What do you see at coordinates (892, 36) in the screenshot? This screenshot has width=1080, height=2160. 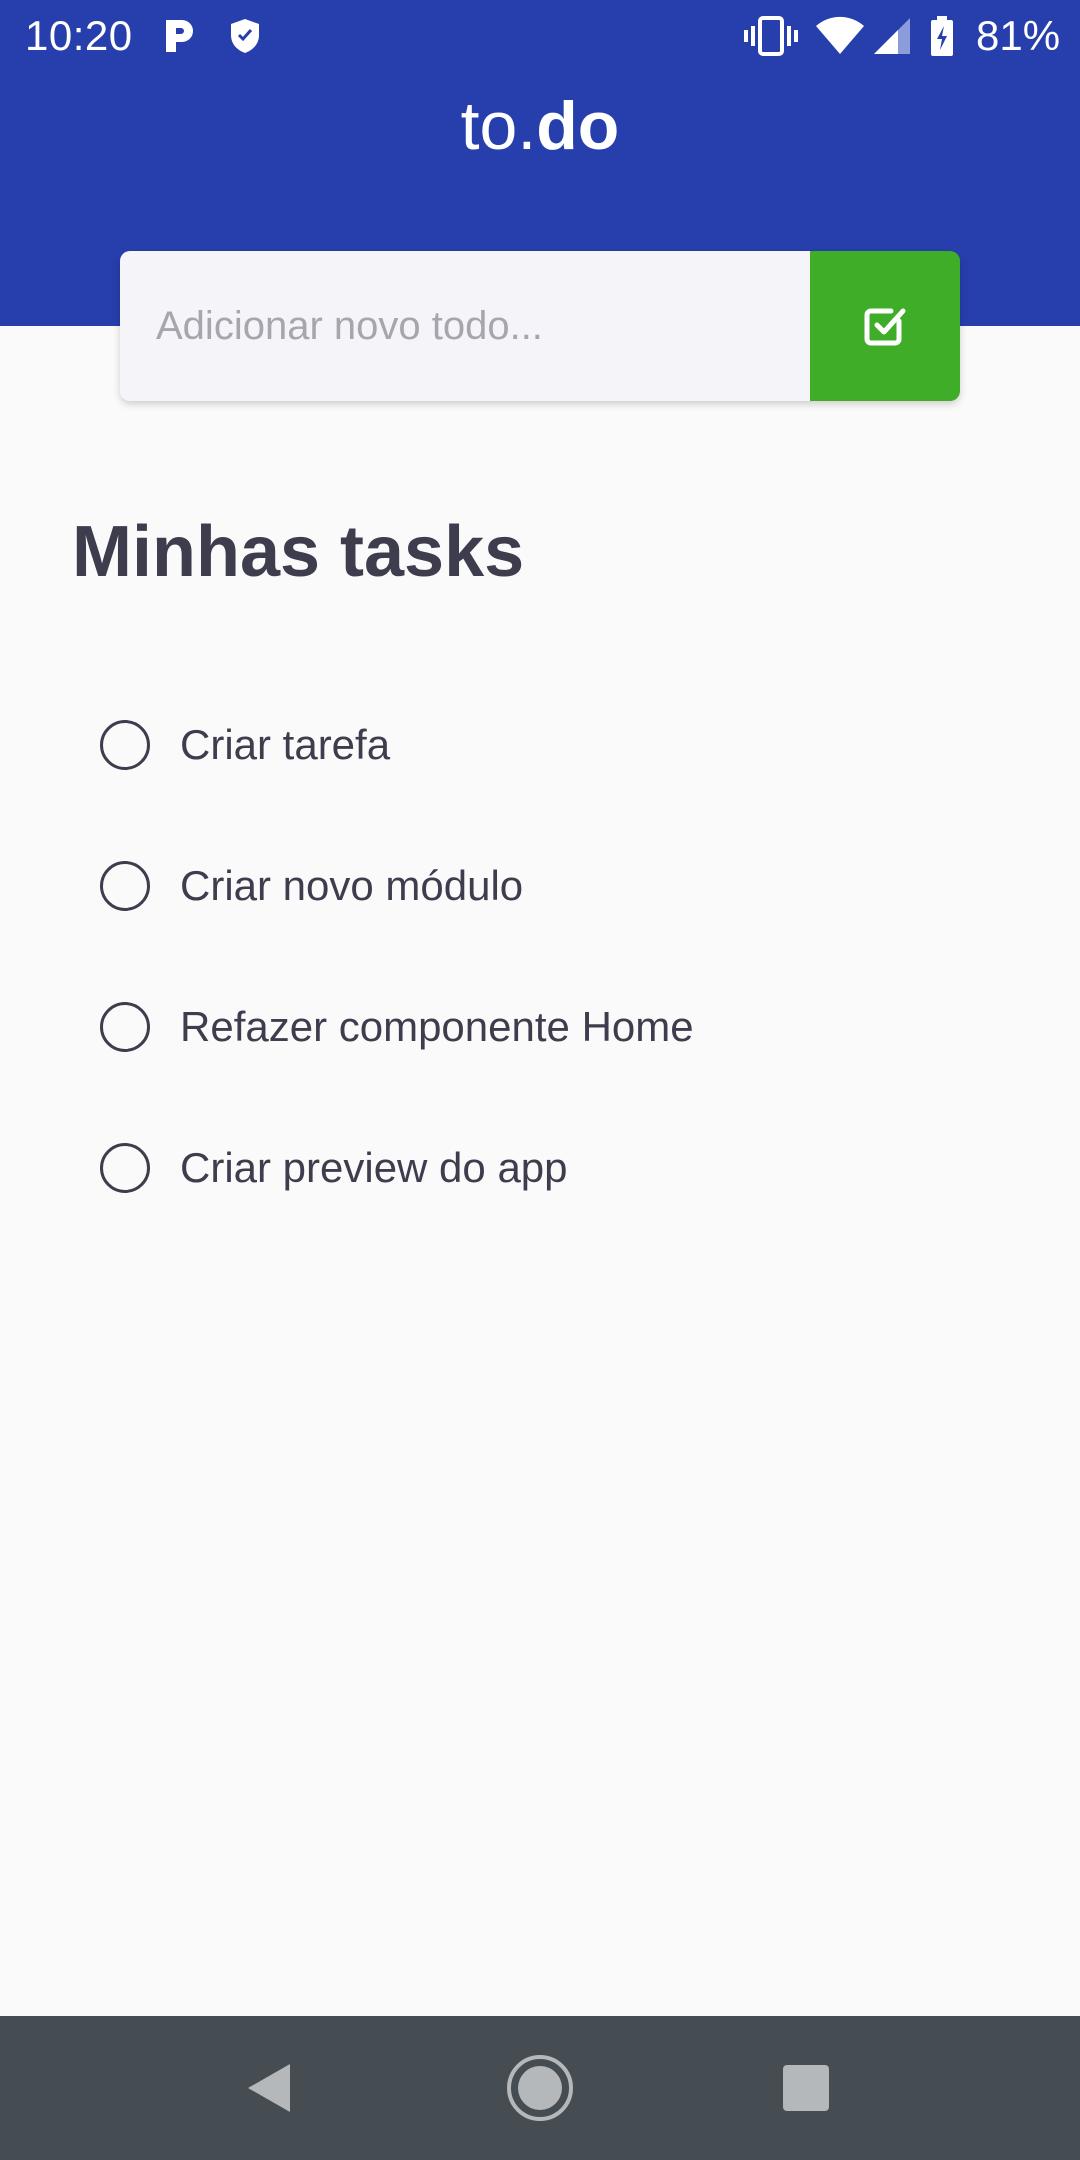 I see `cell-signal-icon` at bounding box center [892, 36].